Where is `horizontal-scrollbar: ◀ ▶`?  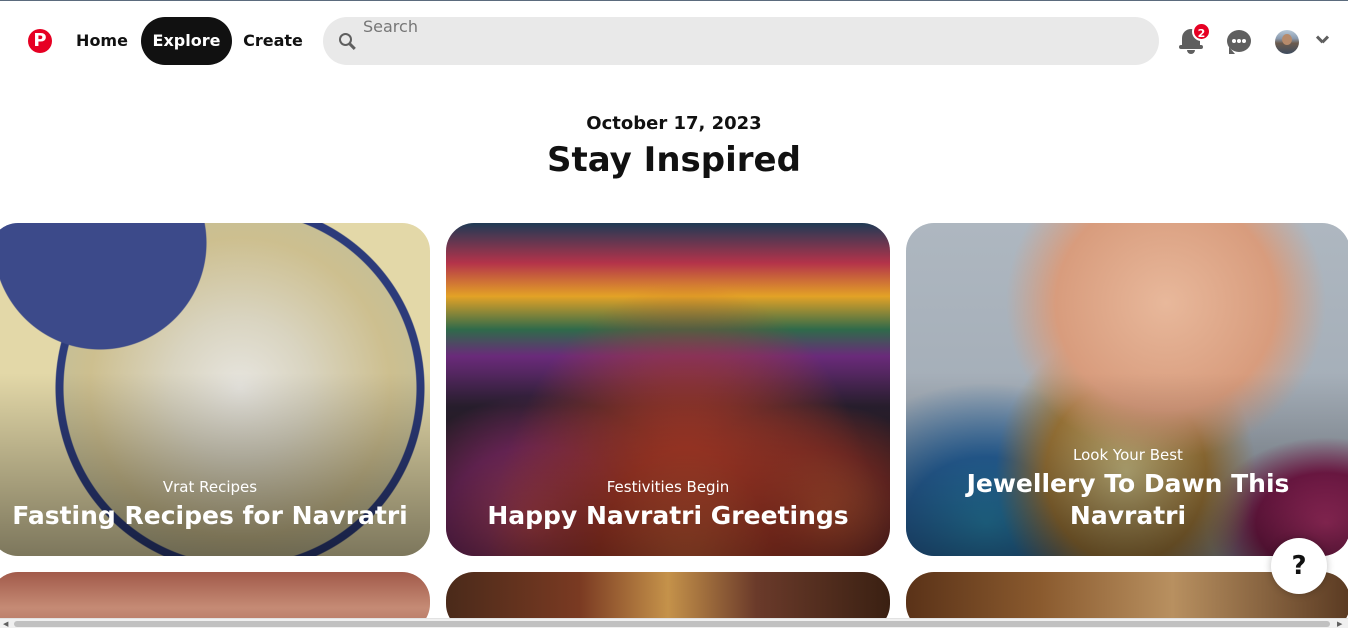 horizontal-scrollbar: ◀ ▶ is located at coordinates (674, 623).